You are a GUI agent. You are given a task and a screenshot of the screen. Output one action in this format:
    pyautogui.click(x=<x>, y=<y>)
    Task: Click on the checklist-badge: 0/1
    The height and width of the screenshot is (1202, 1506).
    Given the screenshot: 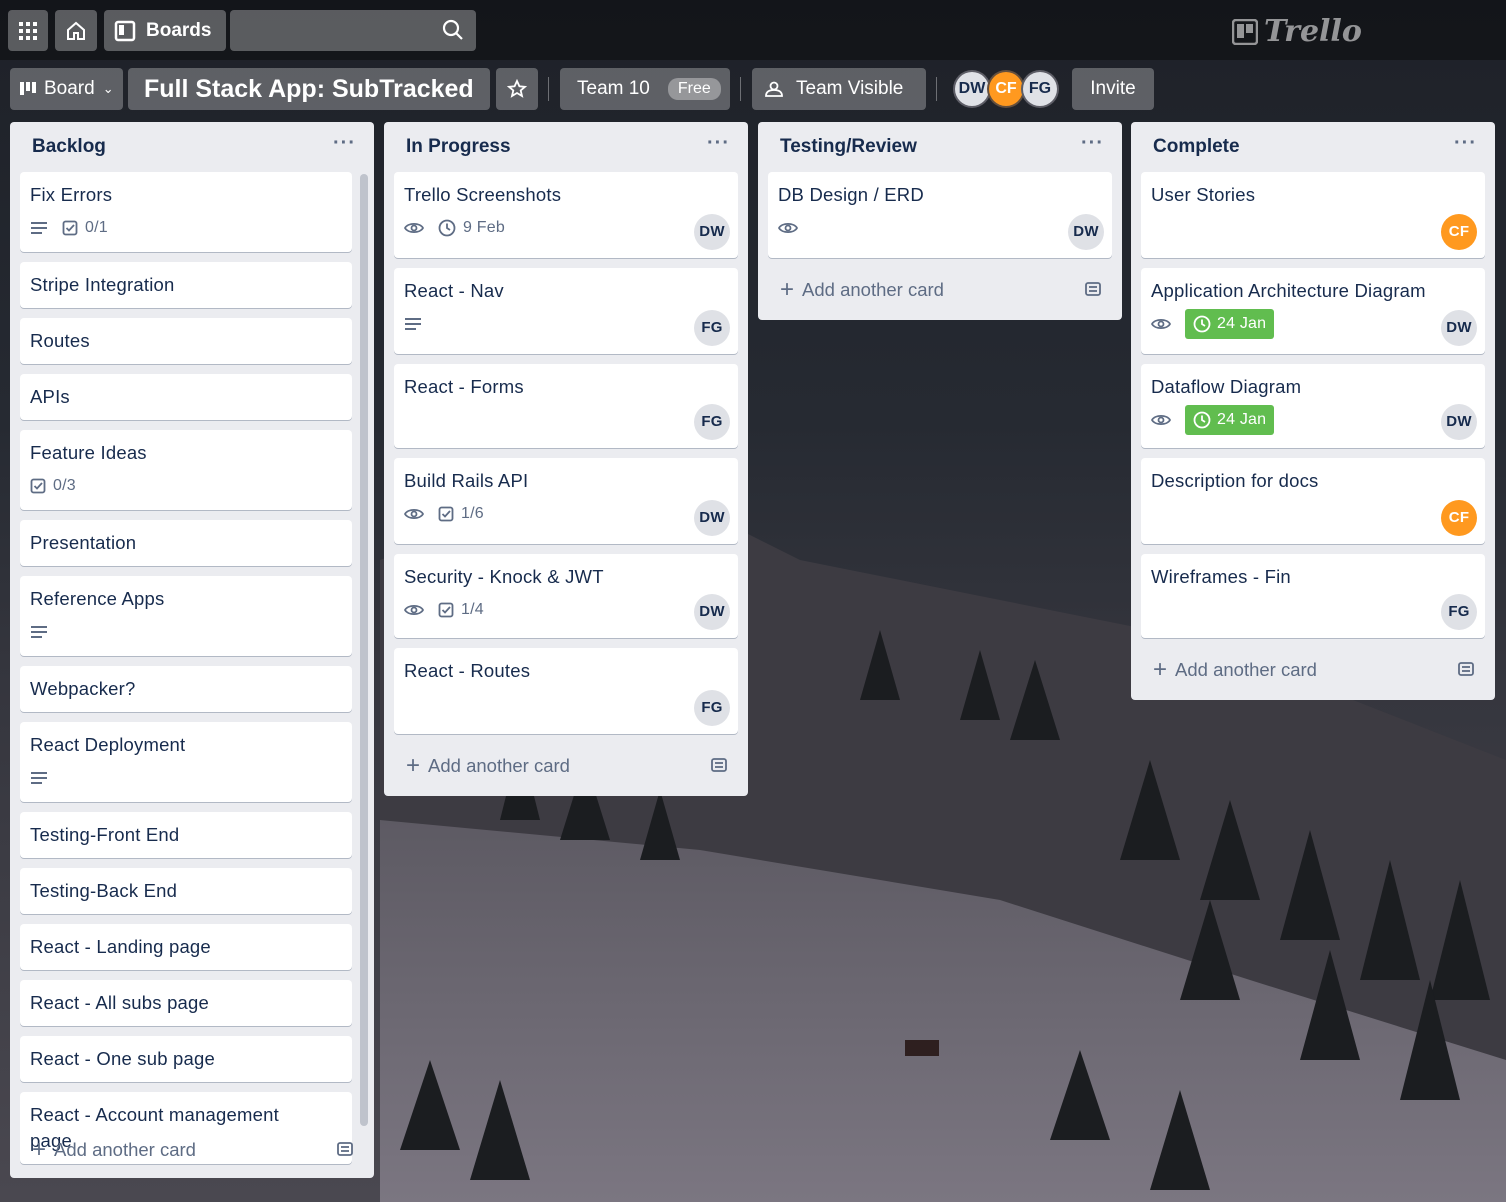 What is the action you would take?
    pyautogui.click(x=85, y=228)
    